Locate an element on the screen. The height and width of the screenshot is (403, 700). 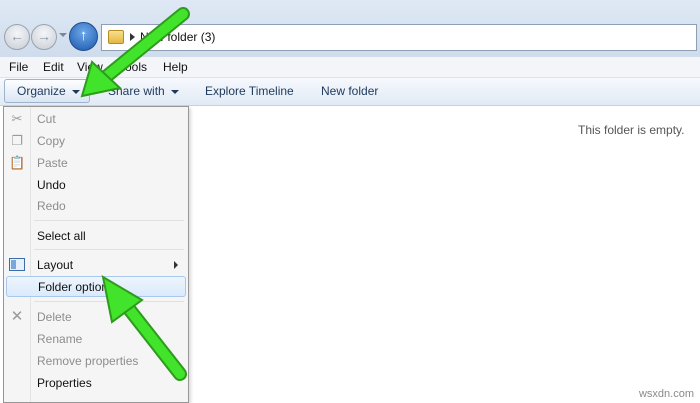
menu-item-label: Cut is located at coordinates (46, 119).